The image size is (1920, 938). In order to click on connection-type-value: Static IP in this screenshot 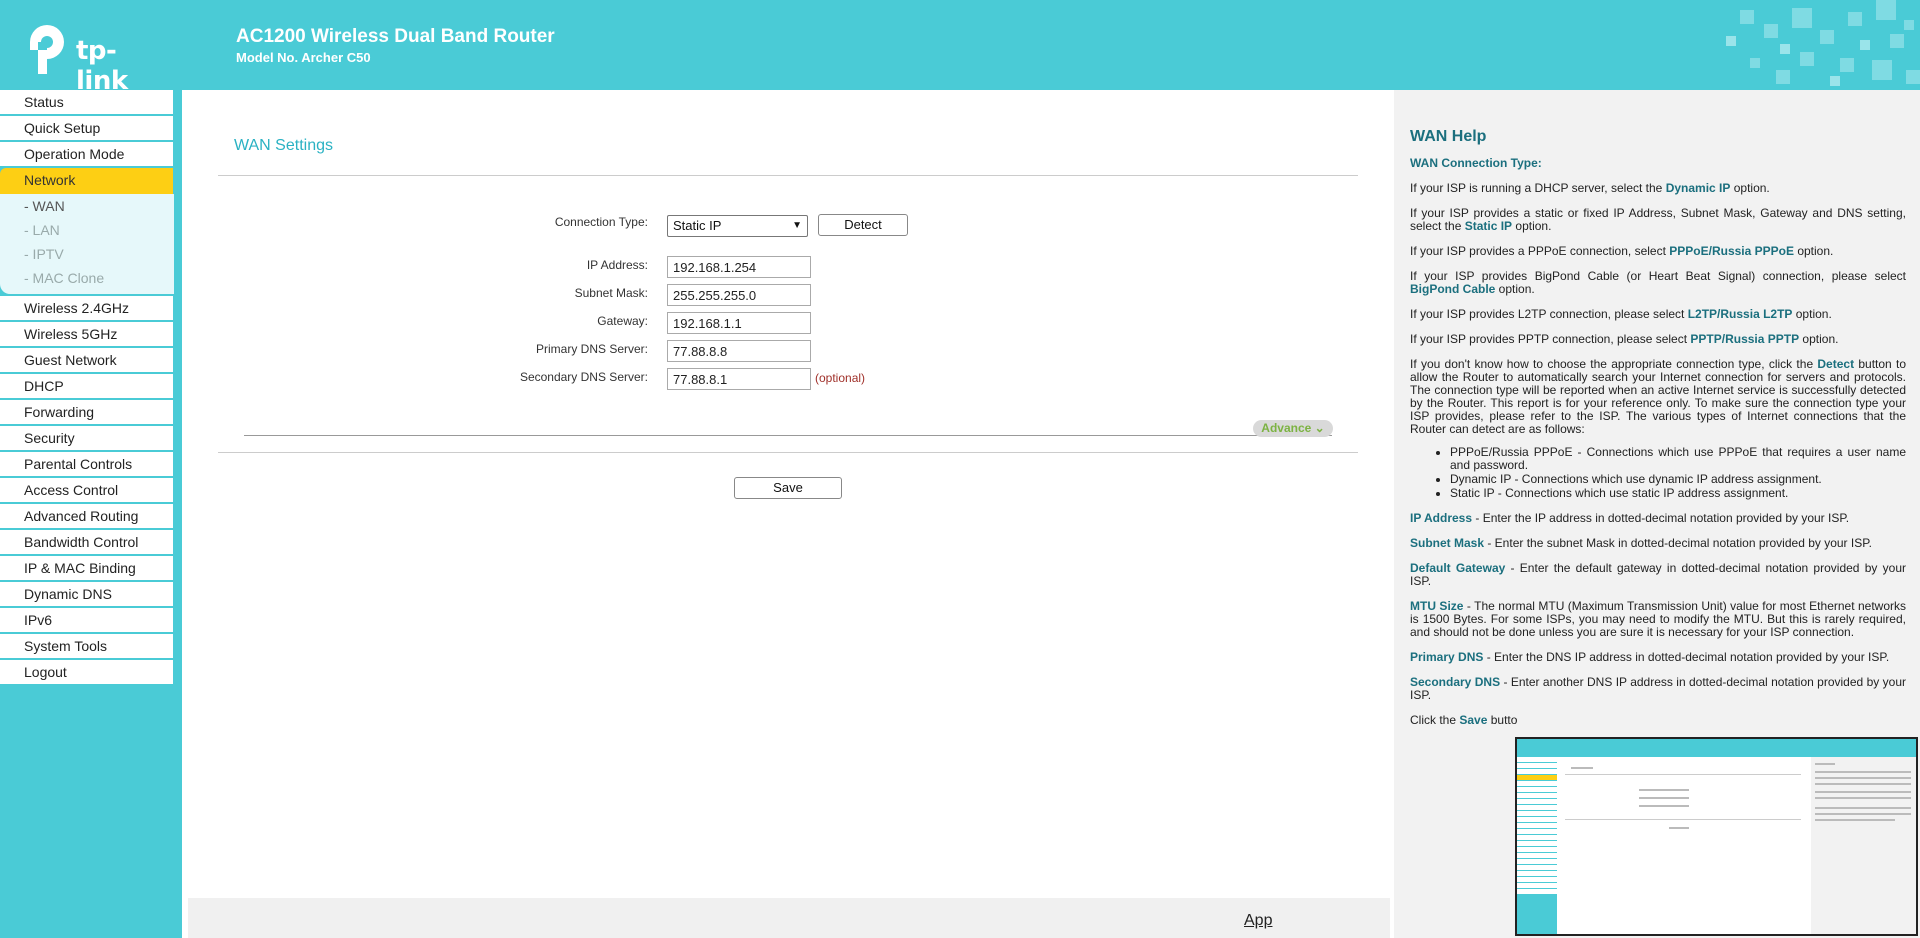, I will do `click(697, 225)`.